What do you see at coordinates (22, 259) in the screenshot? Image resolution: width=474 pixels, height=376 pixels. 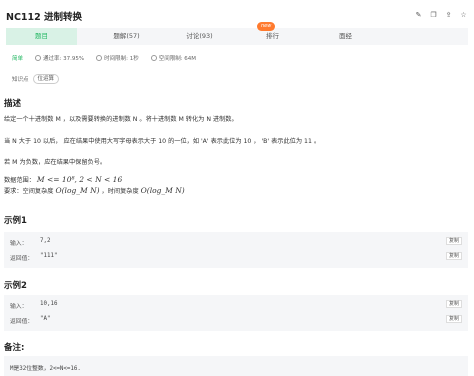 I see `example1-output-label: 返回值：` at bounding box center [22, 259].